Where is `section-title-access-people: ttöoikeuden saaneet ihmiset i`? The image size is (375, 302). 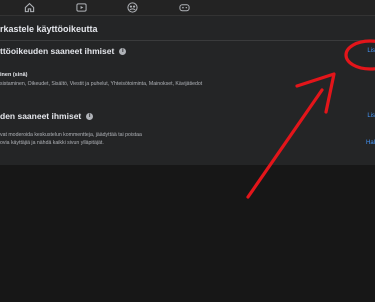
section-title-access-people: ttöoikeuden saaneet ihmiset i is located at coordinates (63, 51).